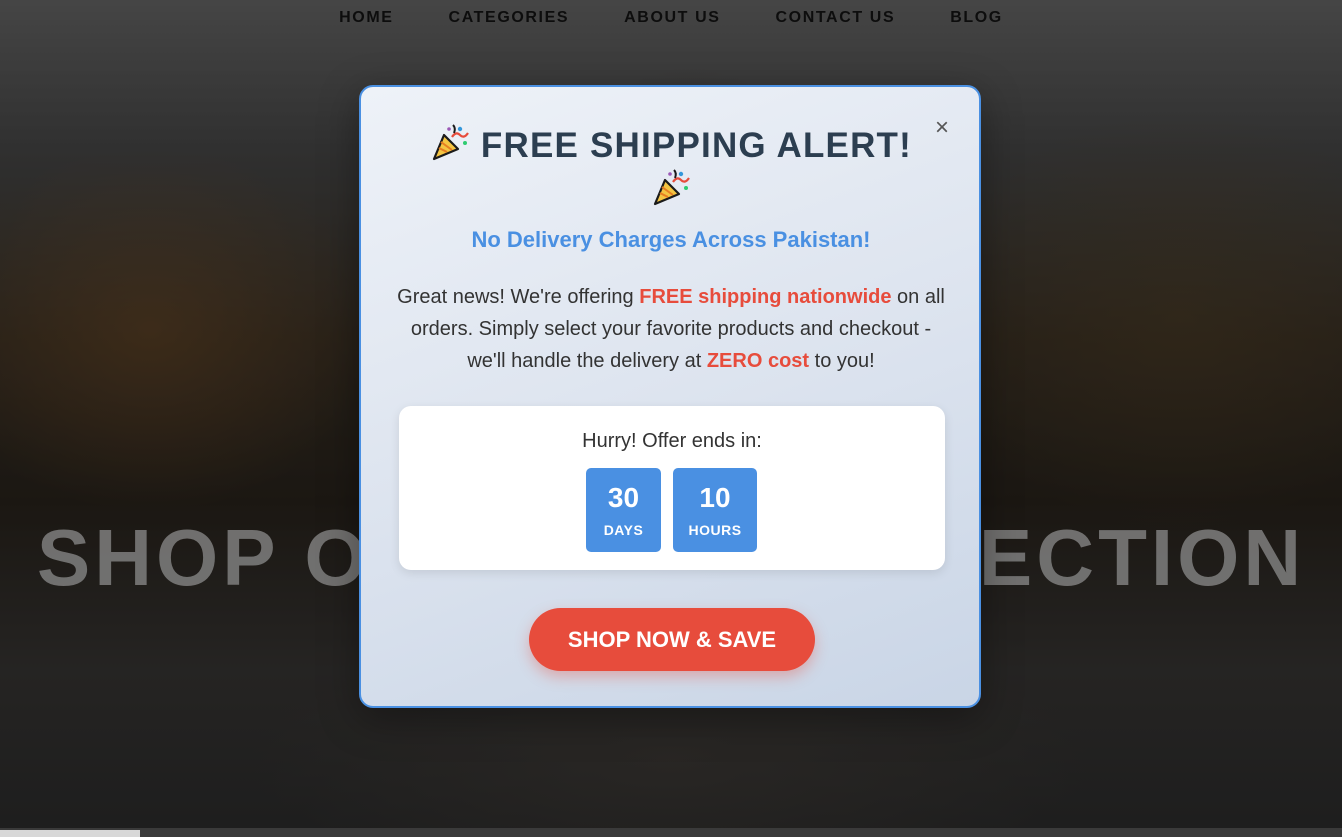  What do you see at coordinates (671, 168) in the screenshot?
I see `modal-title: FREE SHIPPING ALERT!` at bounding box center [671, 168].